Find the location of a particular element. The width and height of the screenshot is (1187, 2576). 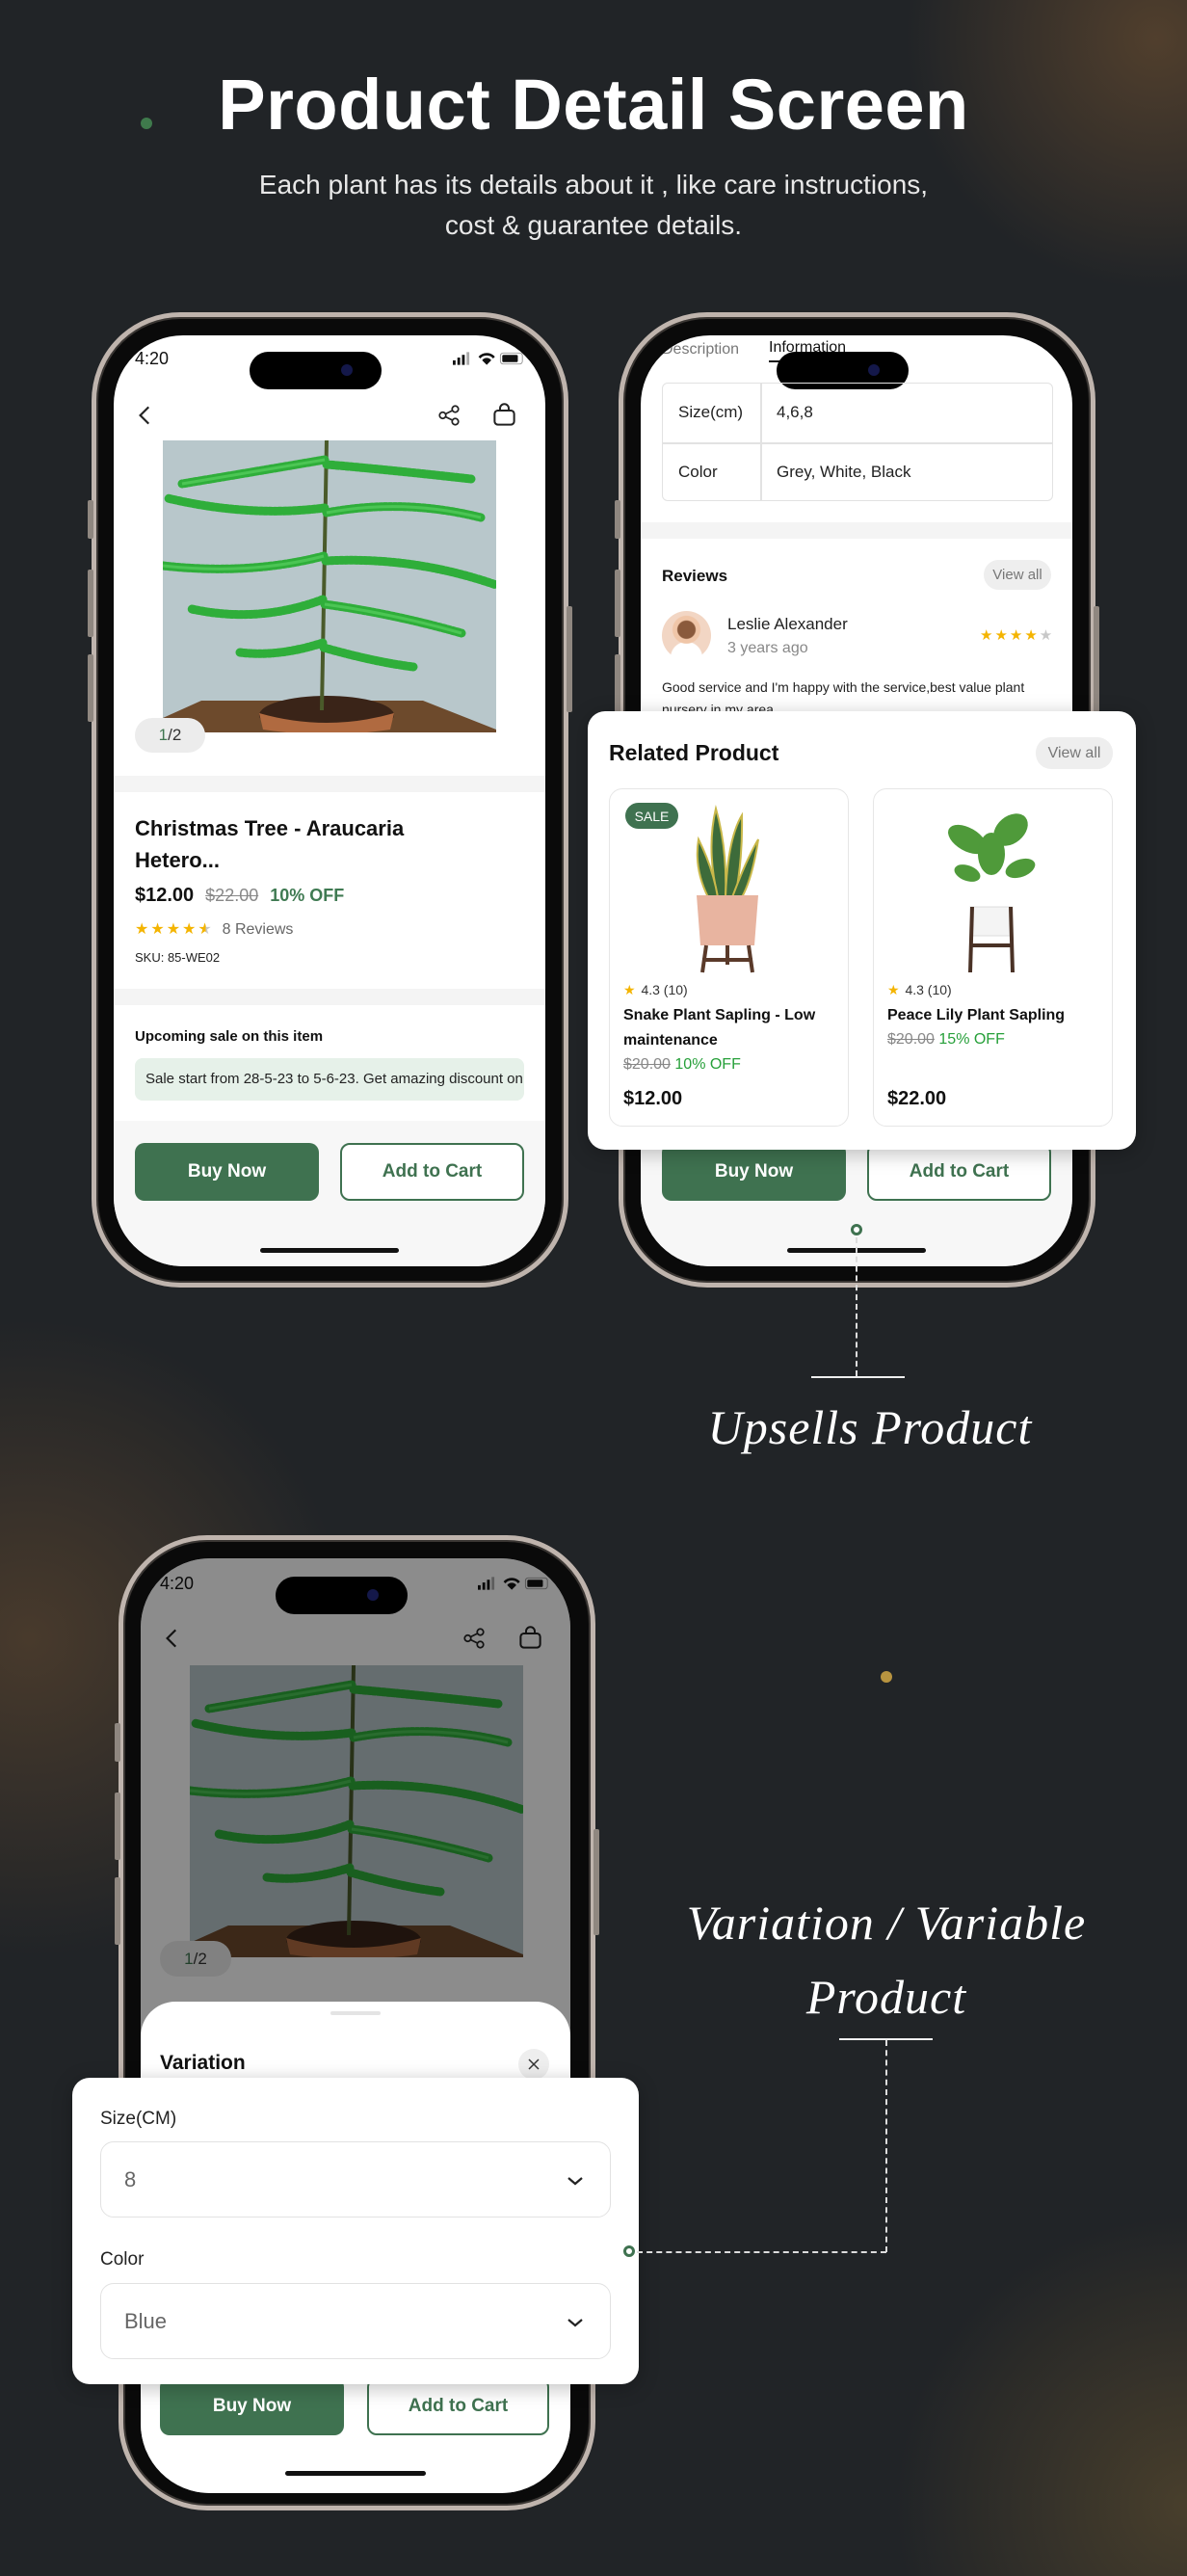

info-value: 4,6,8 is located at coordinates (795, 412).